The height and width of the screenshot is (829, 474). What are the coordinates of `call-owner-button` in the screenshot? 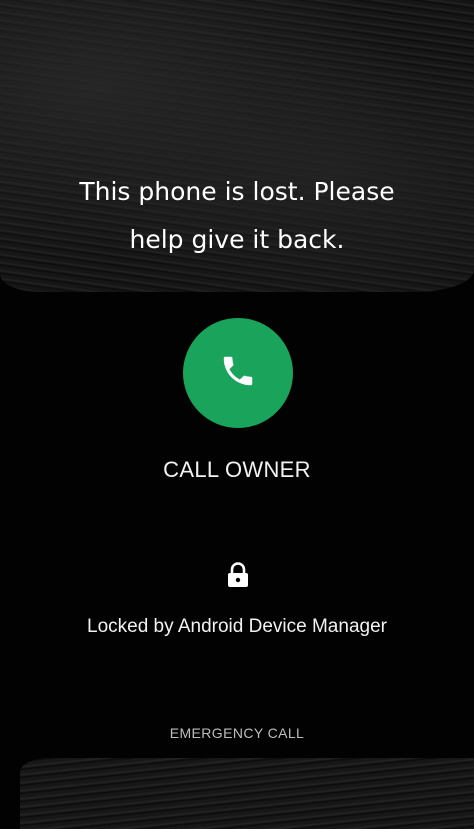 It's located at (238, 373).